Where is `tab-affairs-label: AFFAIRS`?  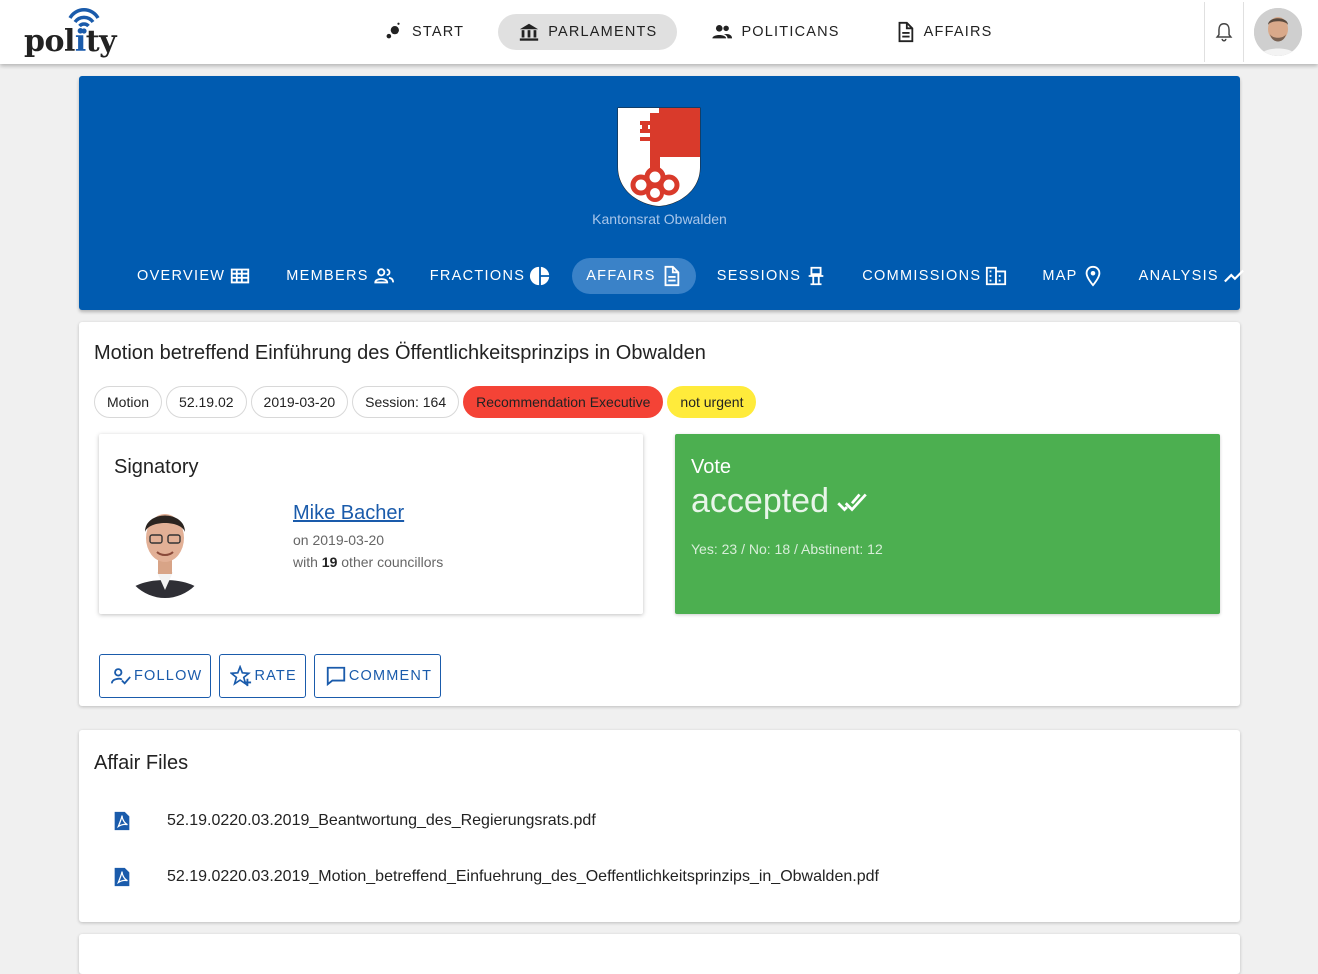
tab-affairs-label: AFFAIRS is located at coordinates (621, 276).